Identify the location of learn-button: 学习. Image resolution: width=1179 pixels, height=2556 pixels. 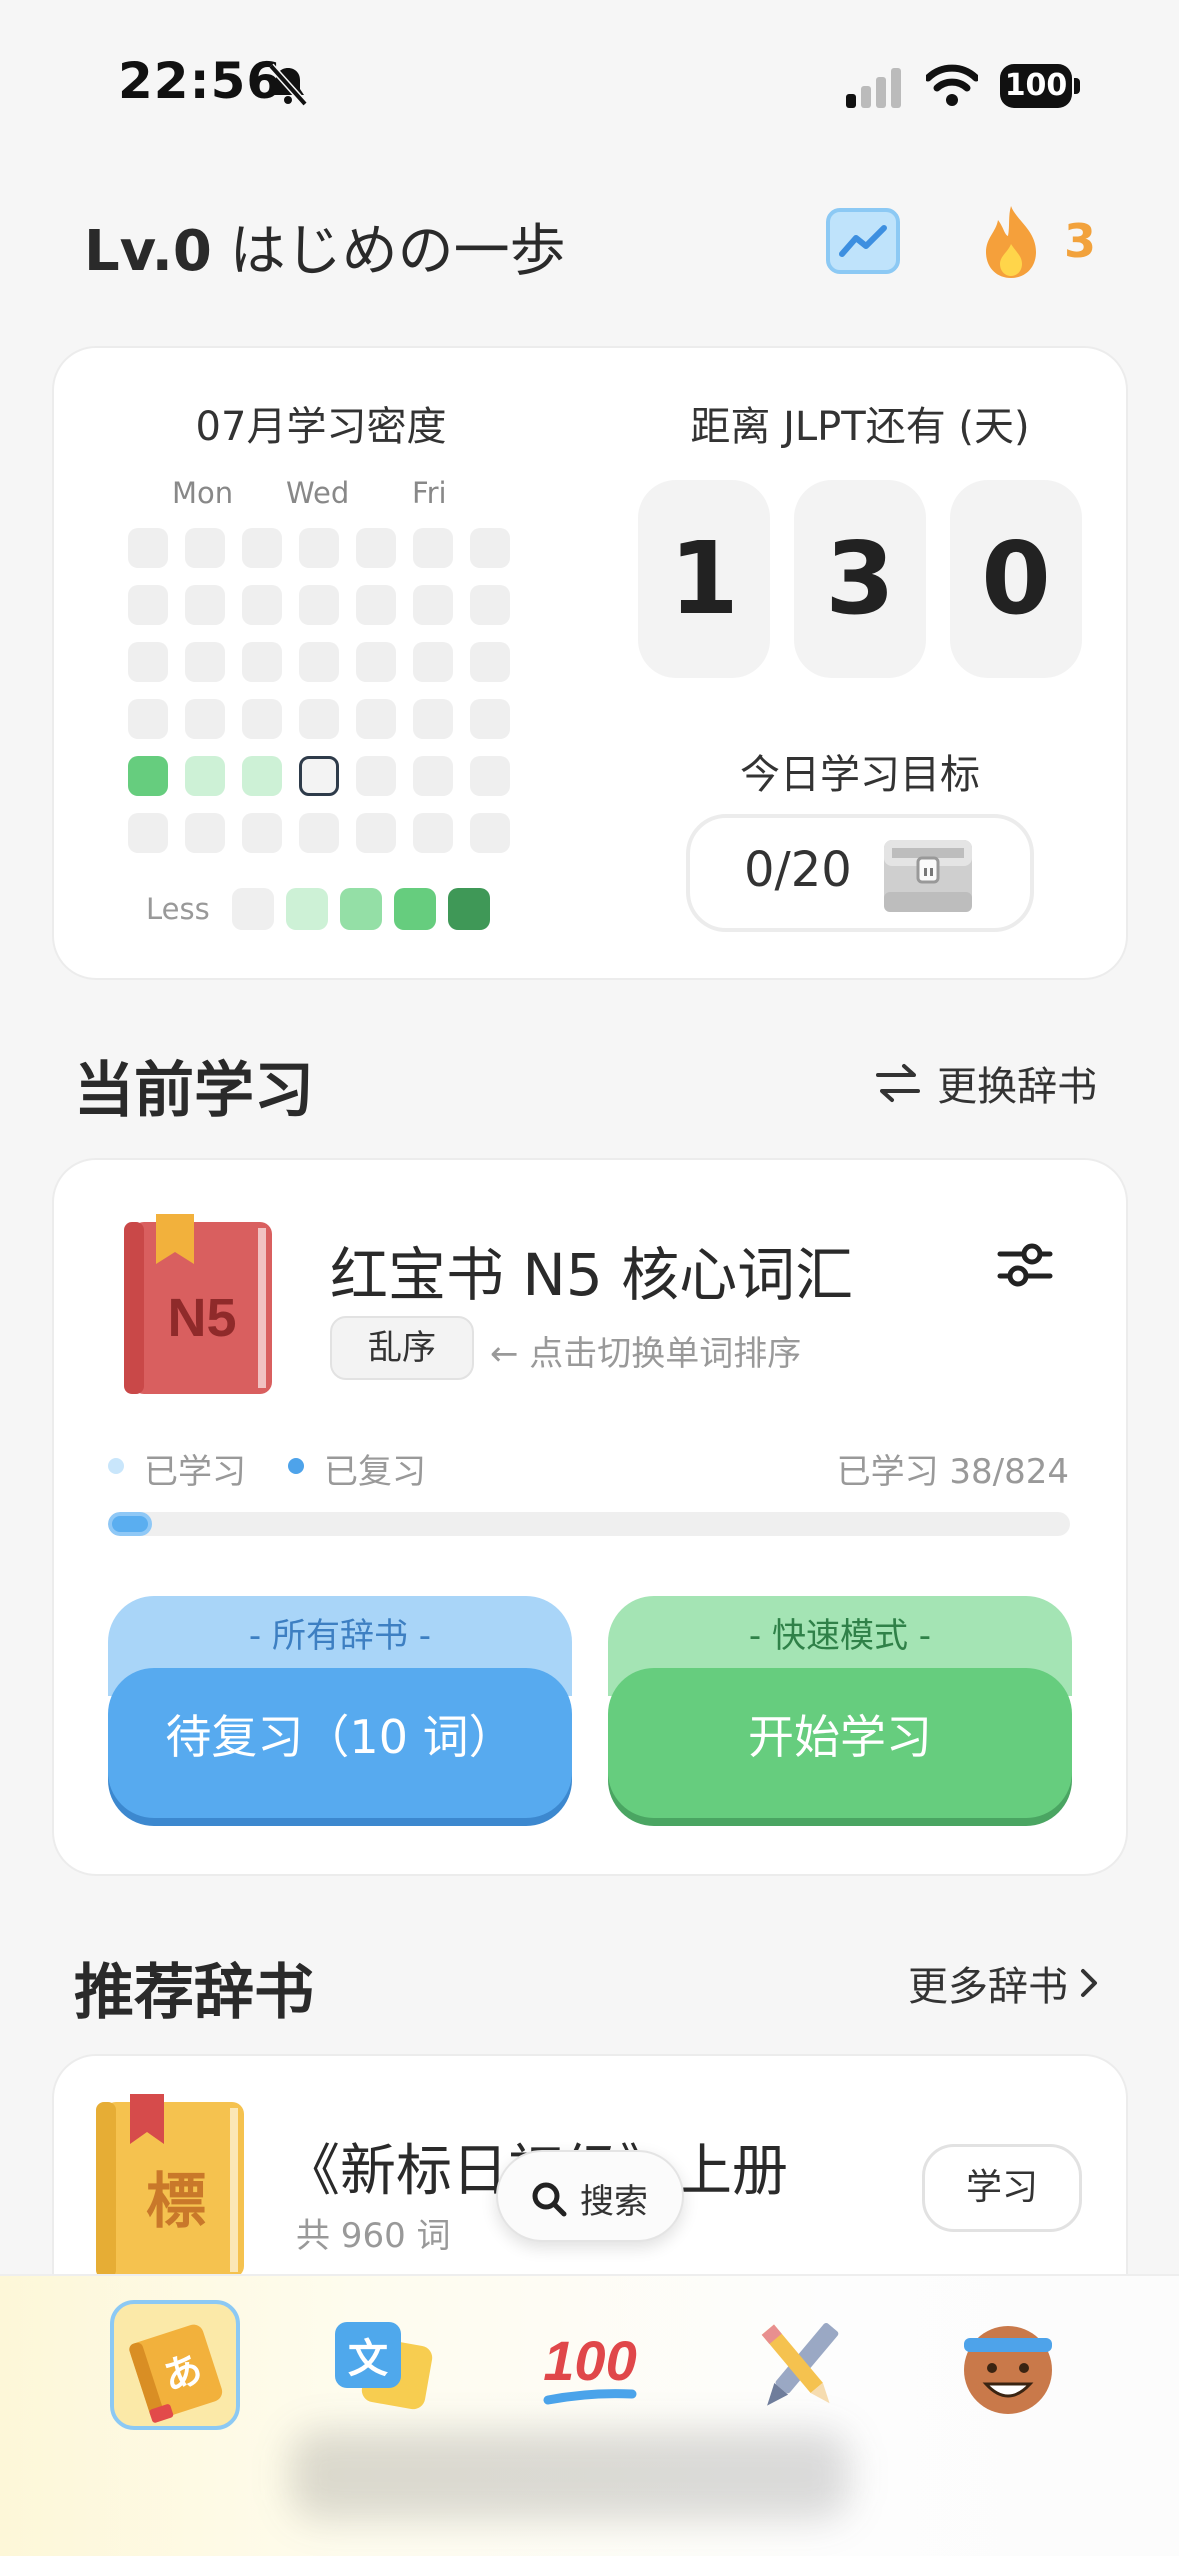
(1002, 2188).